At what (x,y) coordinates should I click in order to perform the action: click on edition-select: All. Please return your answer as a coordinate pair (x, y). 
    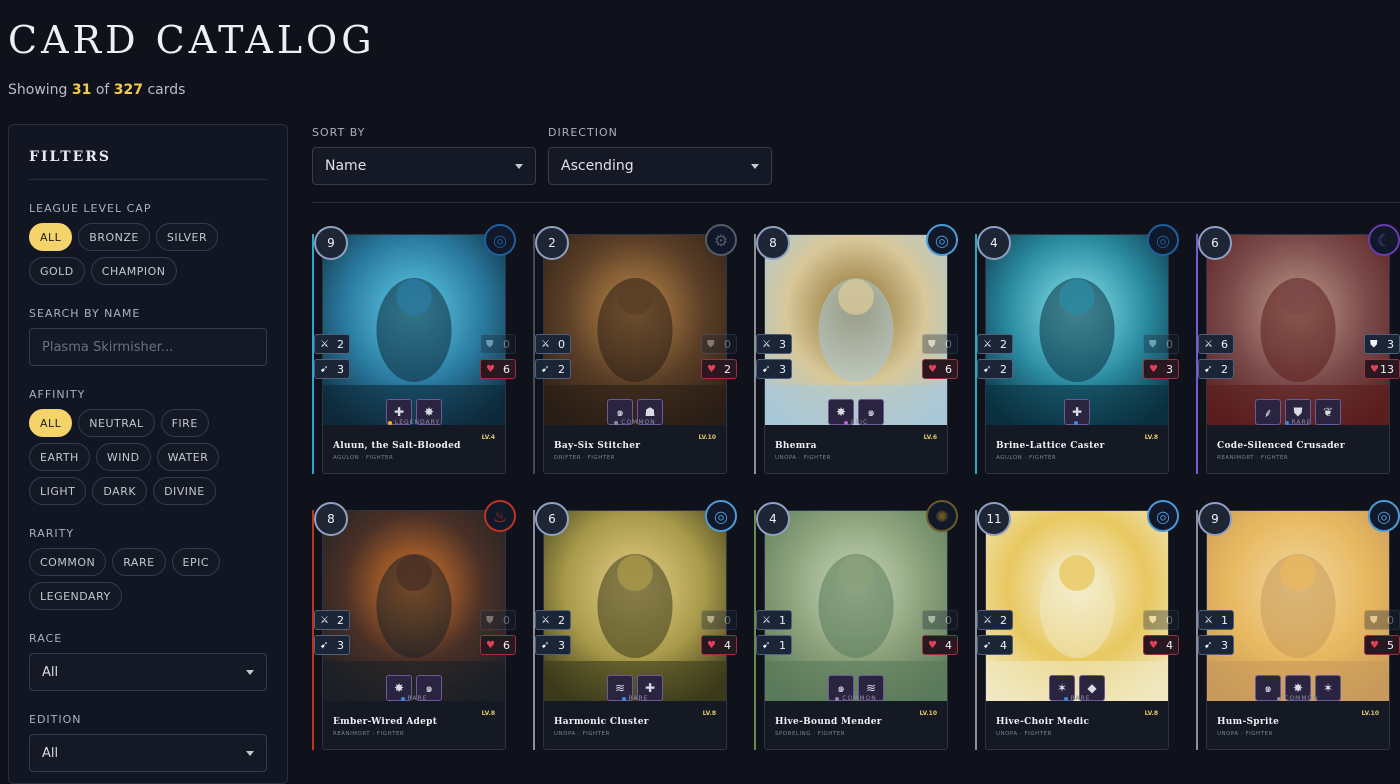
    Looking at the image, I should click on (148, 753).